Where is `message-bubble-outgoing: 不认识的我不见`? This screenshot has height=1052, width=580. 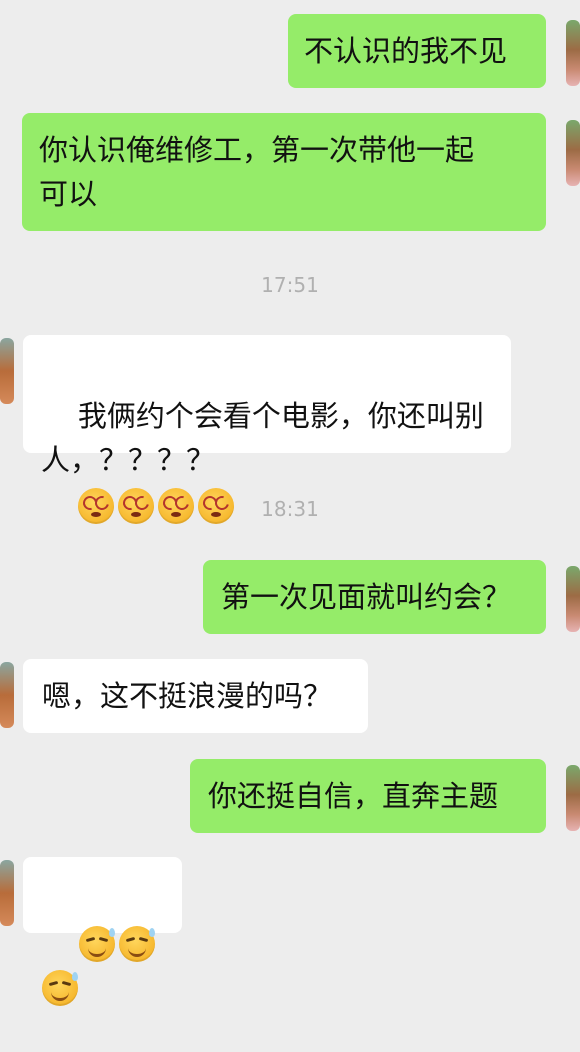
message-bubble-outgoing: 不认识的我不见 is located at coordinates (417, 51).